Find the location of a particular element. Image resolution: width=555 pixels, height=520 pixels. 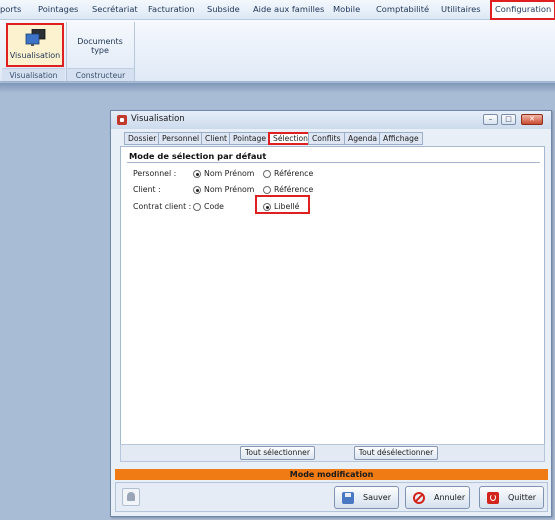

contrat-client-label: Contrat client : is located at coordinates (162, 206).